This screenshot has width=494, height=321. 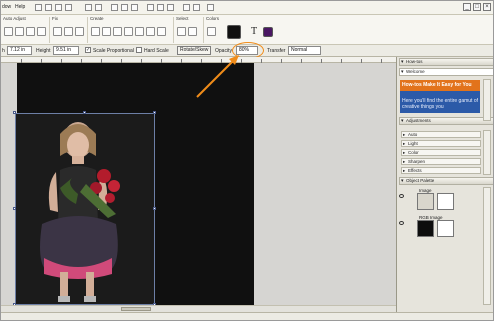 I want to click on paste-icon, so click(x=134, y=7).